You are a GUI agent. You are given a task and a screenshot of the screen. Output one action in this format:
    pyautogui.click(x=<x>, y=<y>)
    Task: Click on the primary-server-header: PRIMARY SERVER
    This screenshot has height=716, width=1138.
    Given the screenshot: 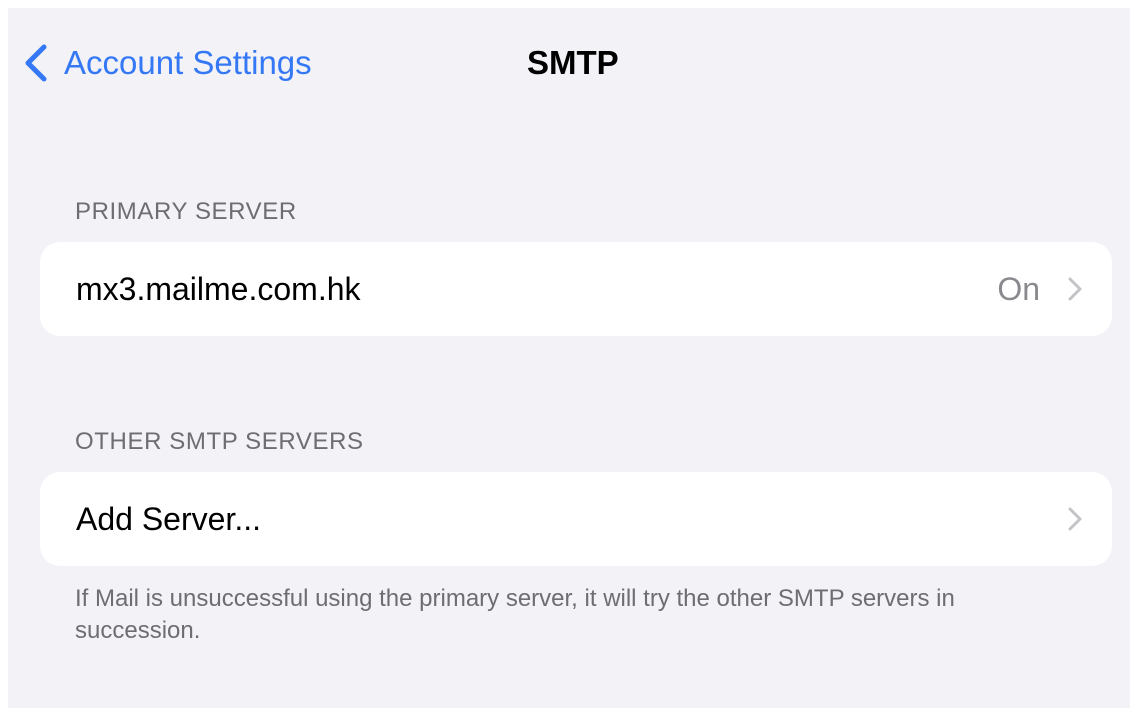 What is the action you would take?
    pyautogui.click(x=186, y=211)
    